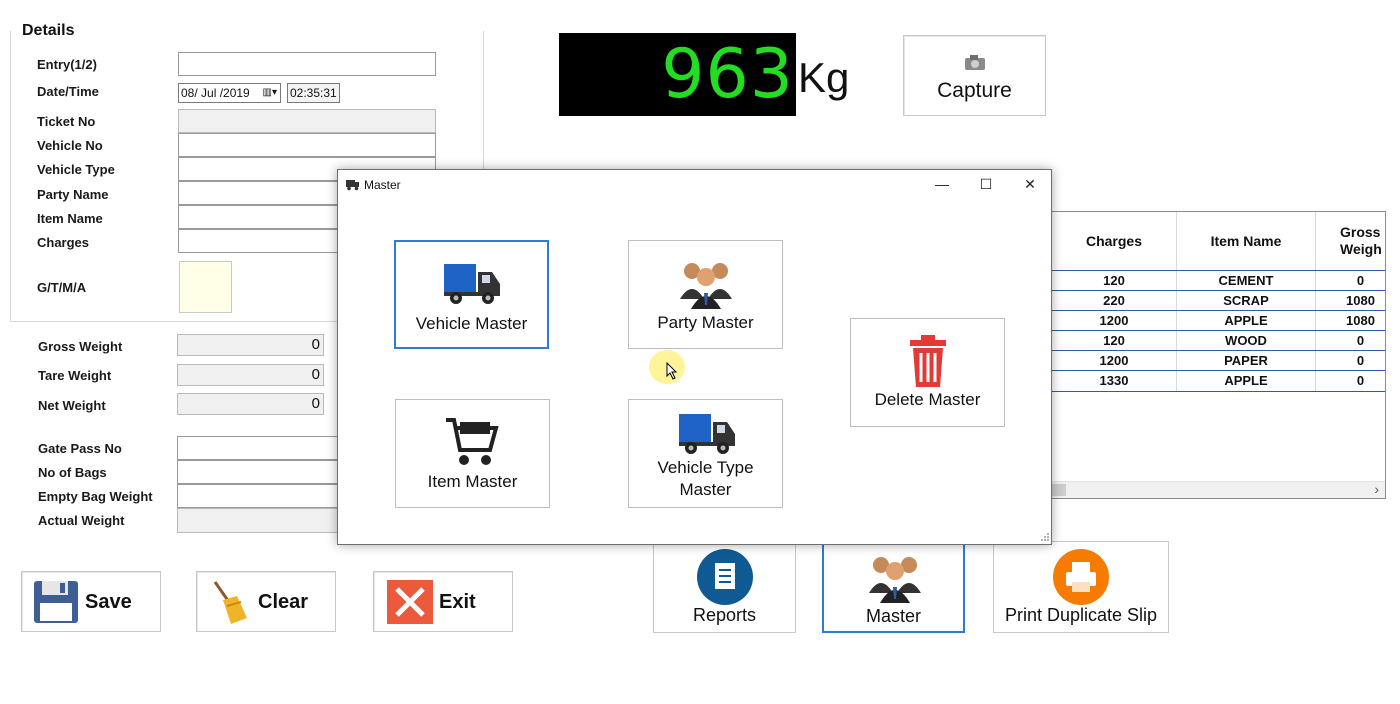  I want to click on item-name-label: Item Name, so click(70, 218).